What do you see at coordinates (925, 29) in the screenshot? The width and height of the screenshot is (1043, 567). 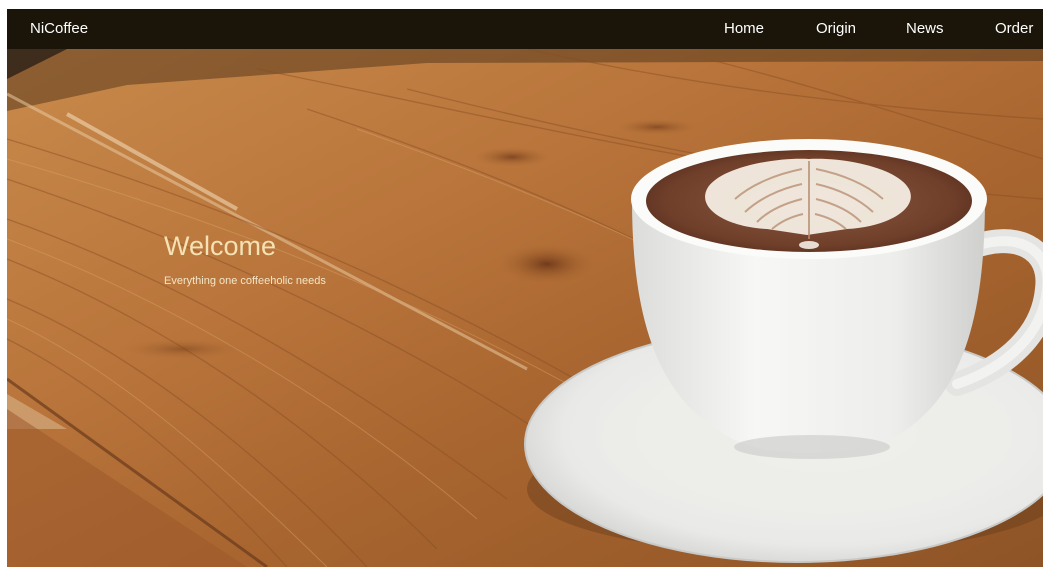 I see `nav-link-news: News` at bounding box center [925, 29].